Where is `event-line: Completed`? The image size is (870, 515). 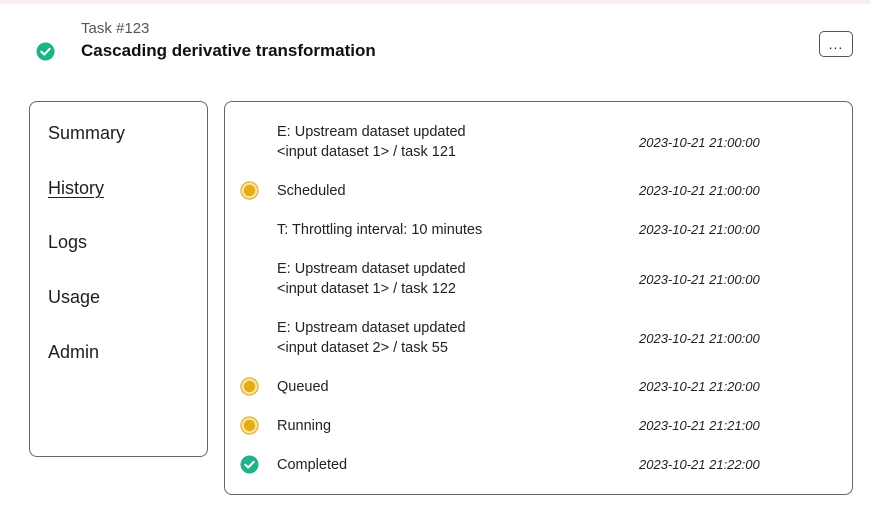
event-line: Completed is located at coordinates (312, 465).